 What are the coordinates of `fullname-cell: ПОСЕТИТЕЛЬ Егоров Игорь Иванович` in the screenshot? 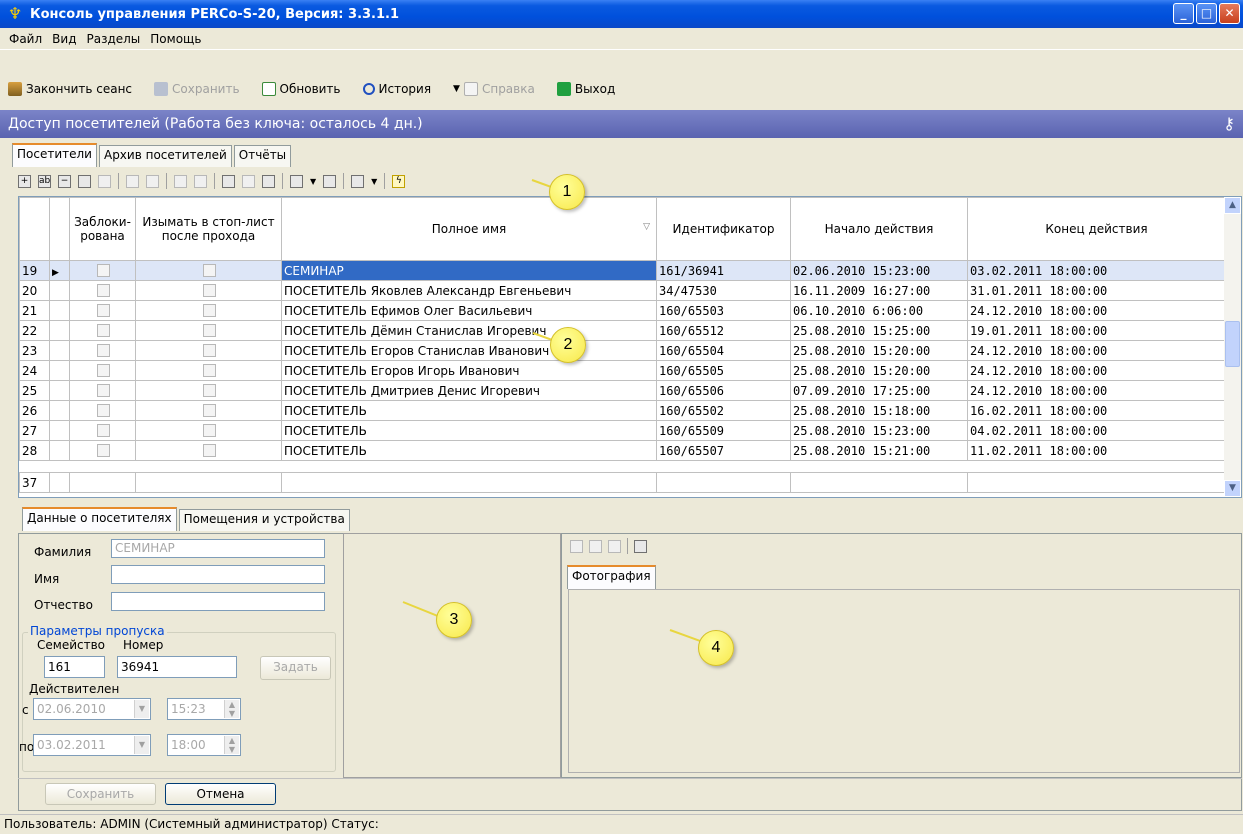 It's located at (469, 370).